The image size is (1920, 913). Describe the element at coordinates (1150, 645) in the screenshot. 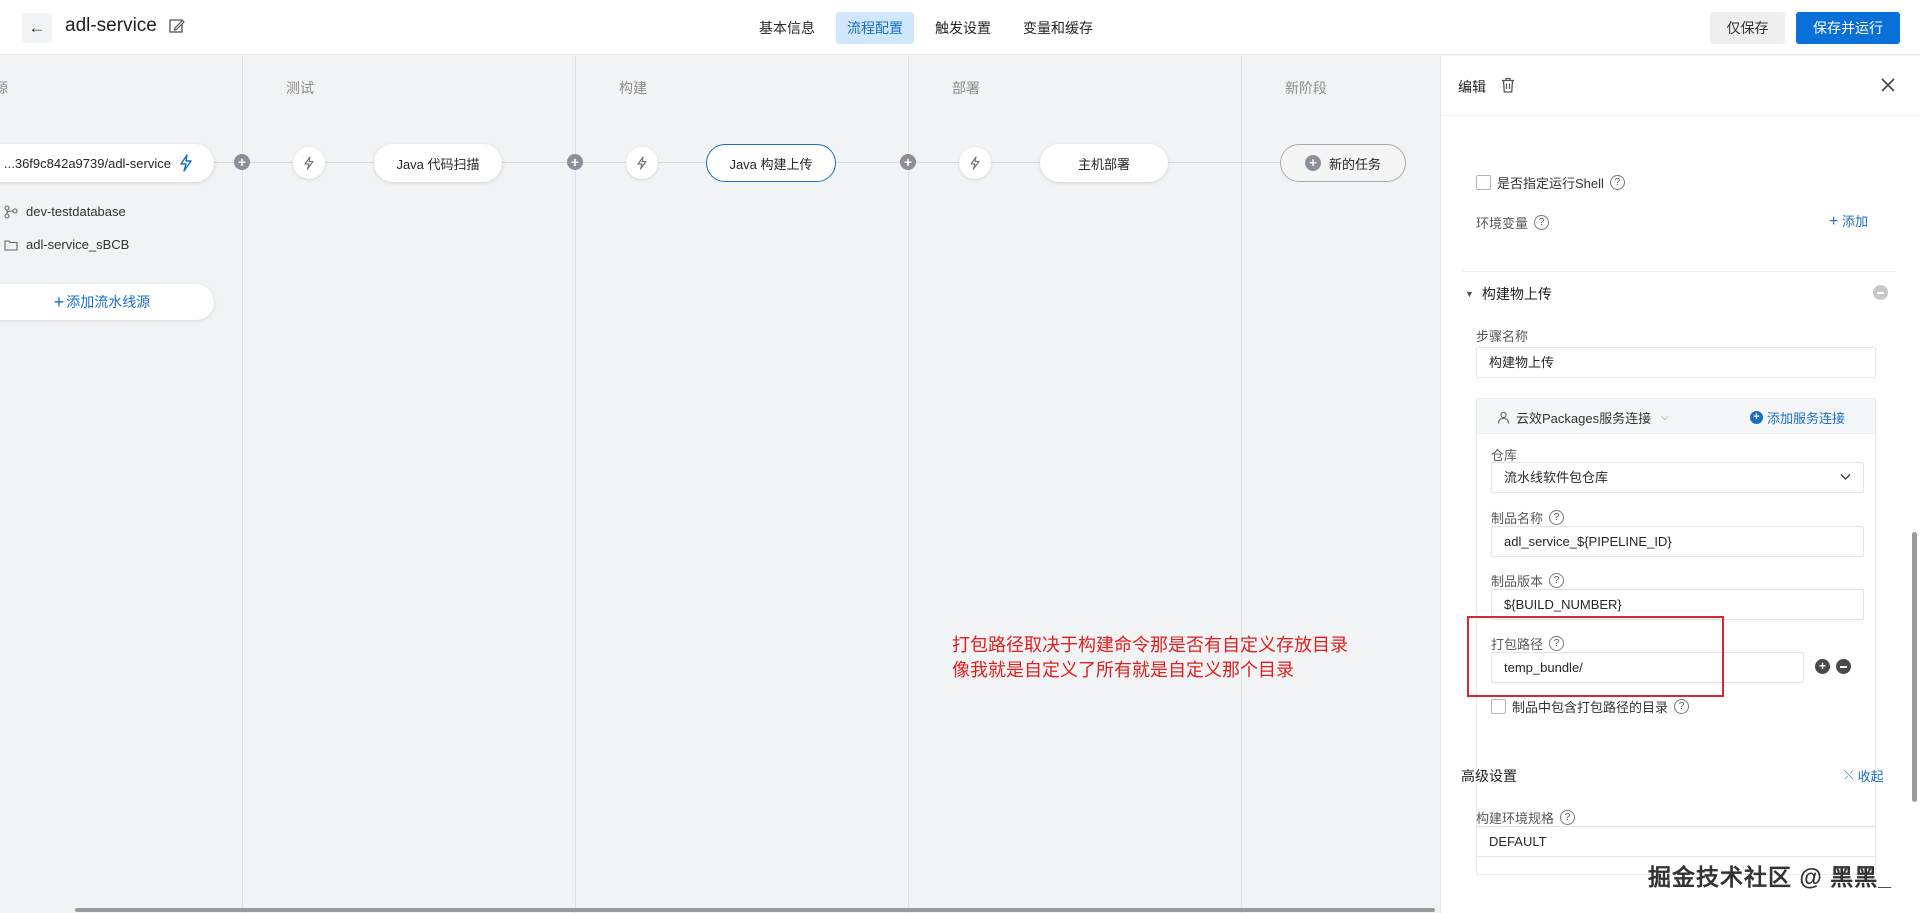

I see `annotation-line-1: 打包路径取决于构建命令那是否有自定义存放目录` at that location.